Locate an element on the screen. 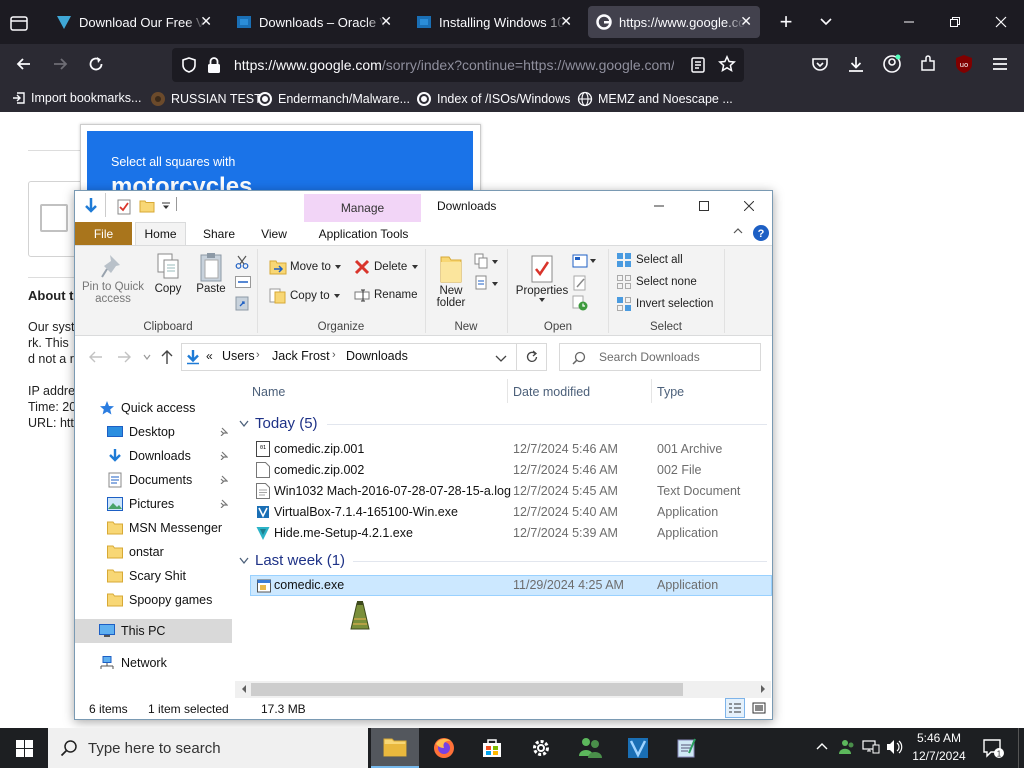 This screenshot has height=768, width=1024. tab-file: File is located at coordinates (103, 233).